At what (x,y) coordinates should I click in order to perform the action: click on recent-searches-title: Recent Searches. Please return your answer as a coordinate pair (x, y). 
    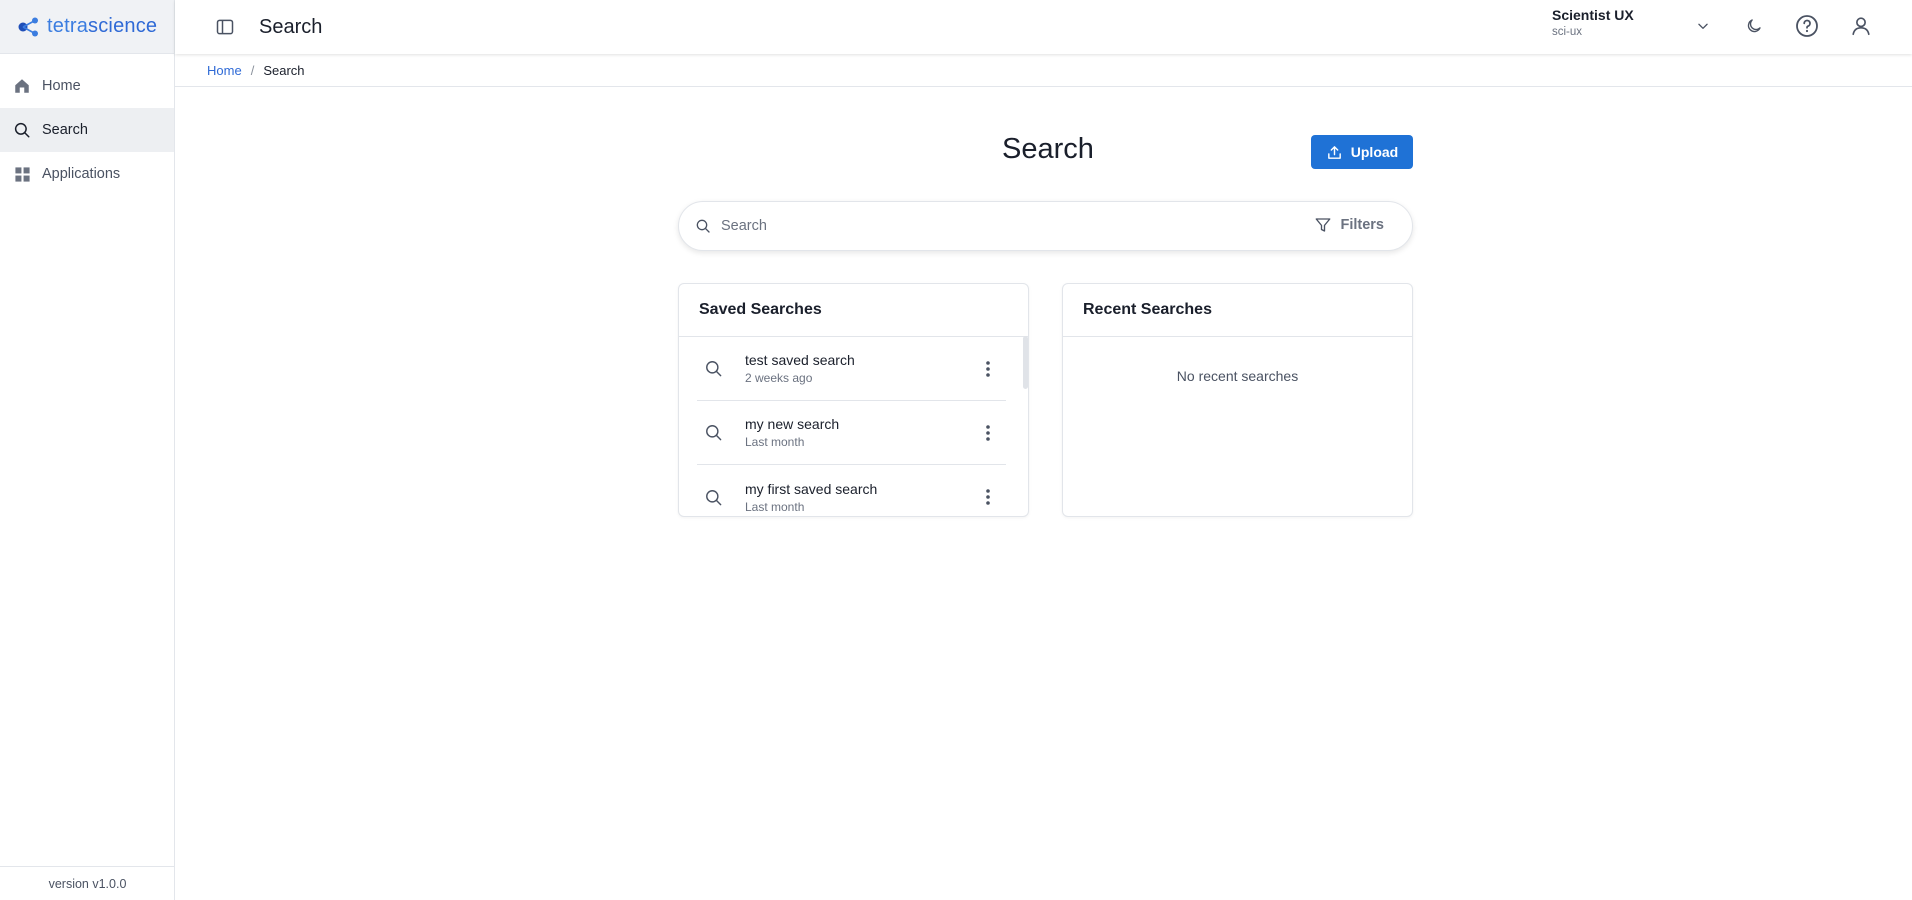
    Looking at the image, I should click on (1237, 310).